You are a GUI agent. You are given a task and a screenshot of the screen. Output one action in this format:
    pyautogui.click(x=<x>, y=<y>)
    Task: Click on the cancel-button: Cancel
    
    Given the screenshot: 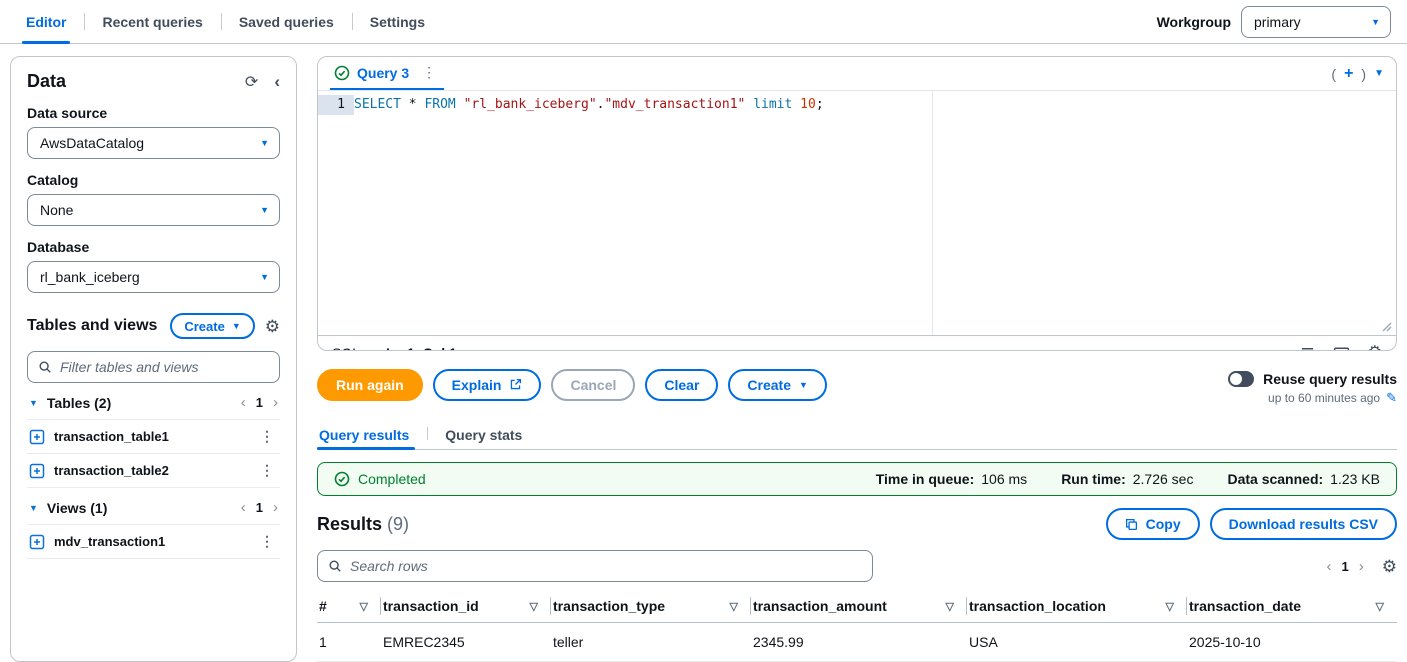 What is the action you would take?
    pyautogui.click(x=593, y=384)
    